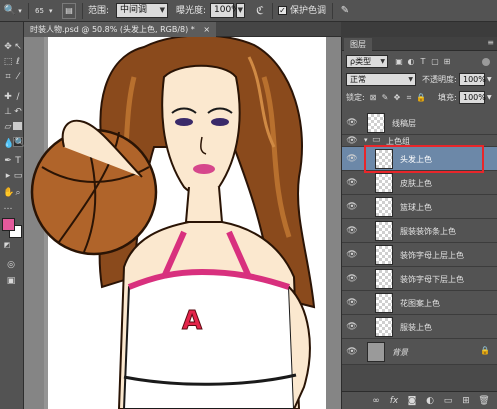 This screenshot has height=409, width=497. I want to click on airbrush-icon: ℭ, so click(260, 11).